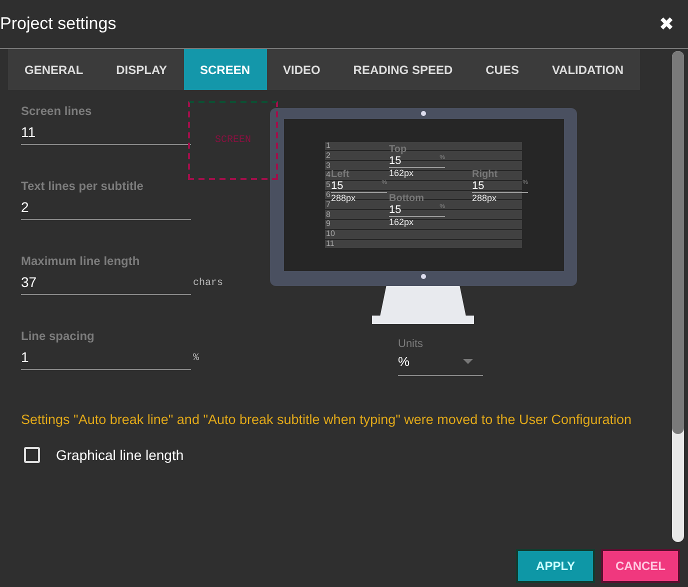 The height and width of the screenshot is (587, 688). What do you see at coordinates (301, 69) in the screenshot?
I see `tab: VIDEO` at bounding box center [301, 69].